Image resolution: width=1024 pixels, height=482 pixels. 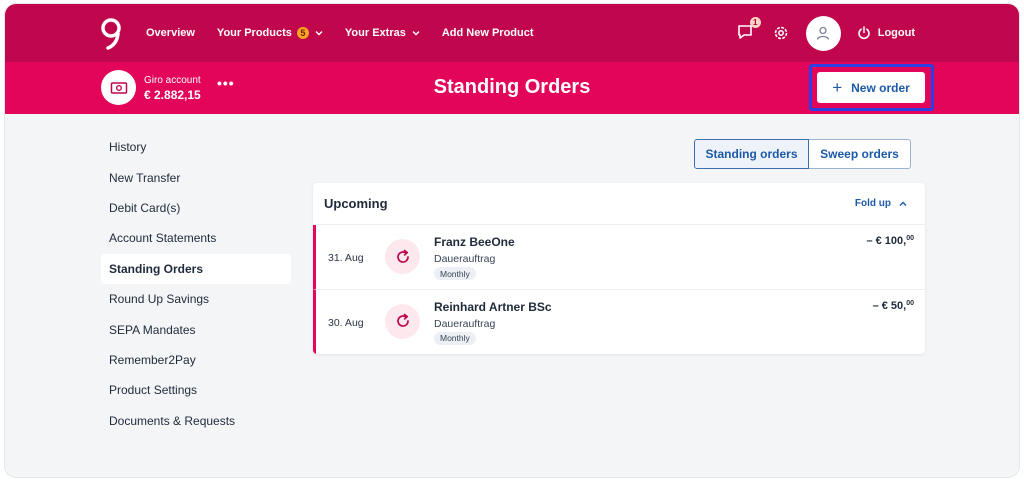 I want to click on sidebar-item-documents-requests: Documents & Requests, so click(x=196, y=421).